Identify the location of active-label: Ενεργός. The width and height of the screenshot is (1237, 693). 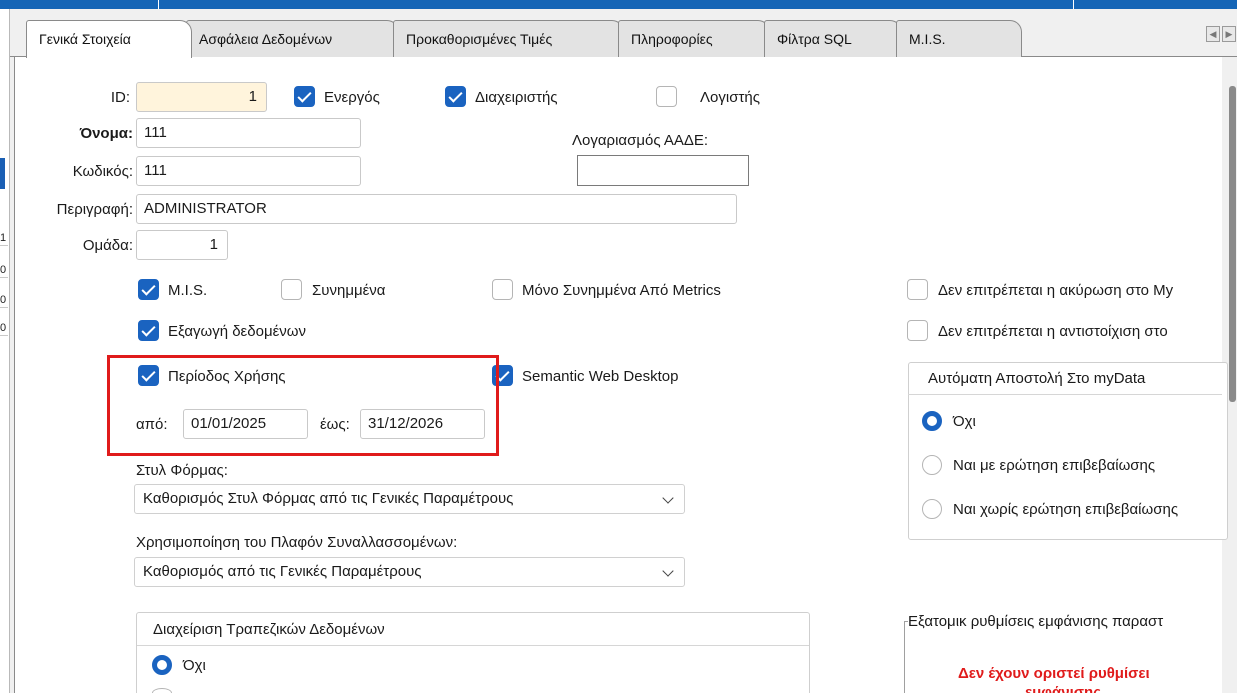
(352, 97).